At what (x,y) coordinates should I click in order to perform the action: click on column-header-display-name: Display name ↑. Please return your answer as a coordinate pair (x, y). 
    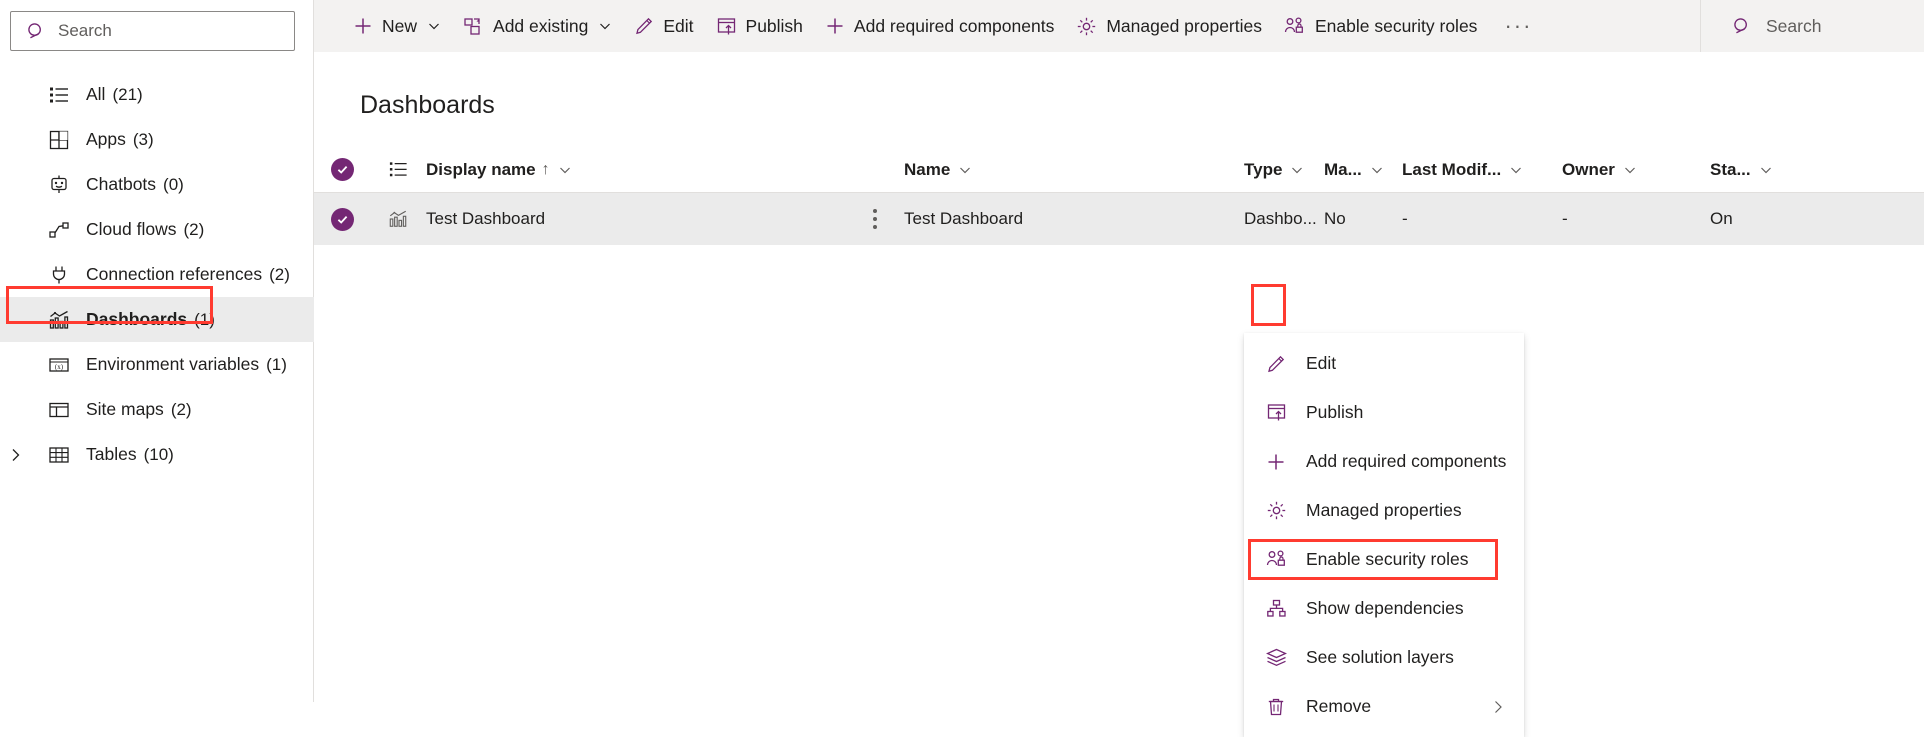
    Looking at the image, I should click on (636, 170).